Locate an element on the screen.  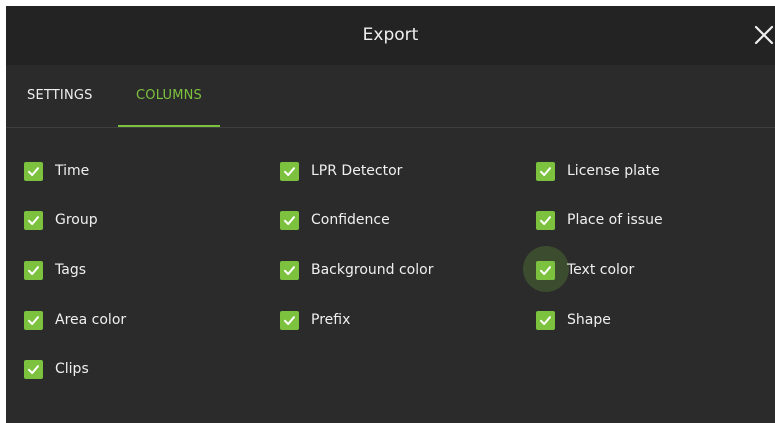
checkbox-label: Group is located at coordinates (76, 220).